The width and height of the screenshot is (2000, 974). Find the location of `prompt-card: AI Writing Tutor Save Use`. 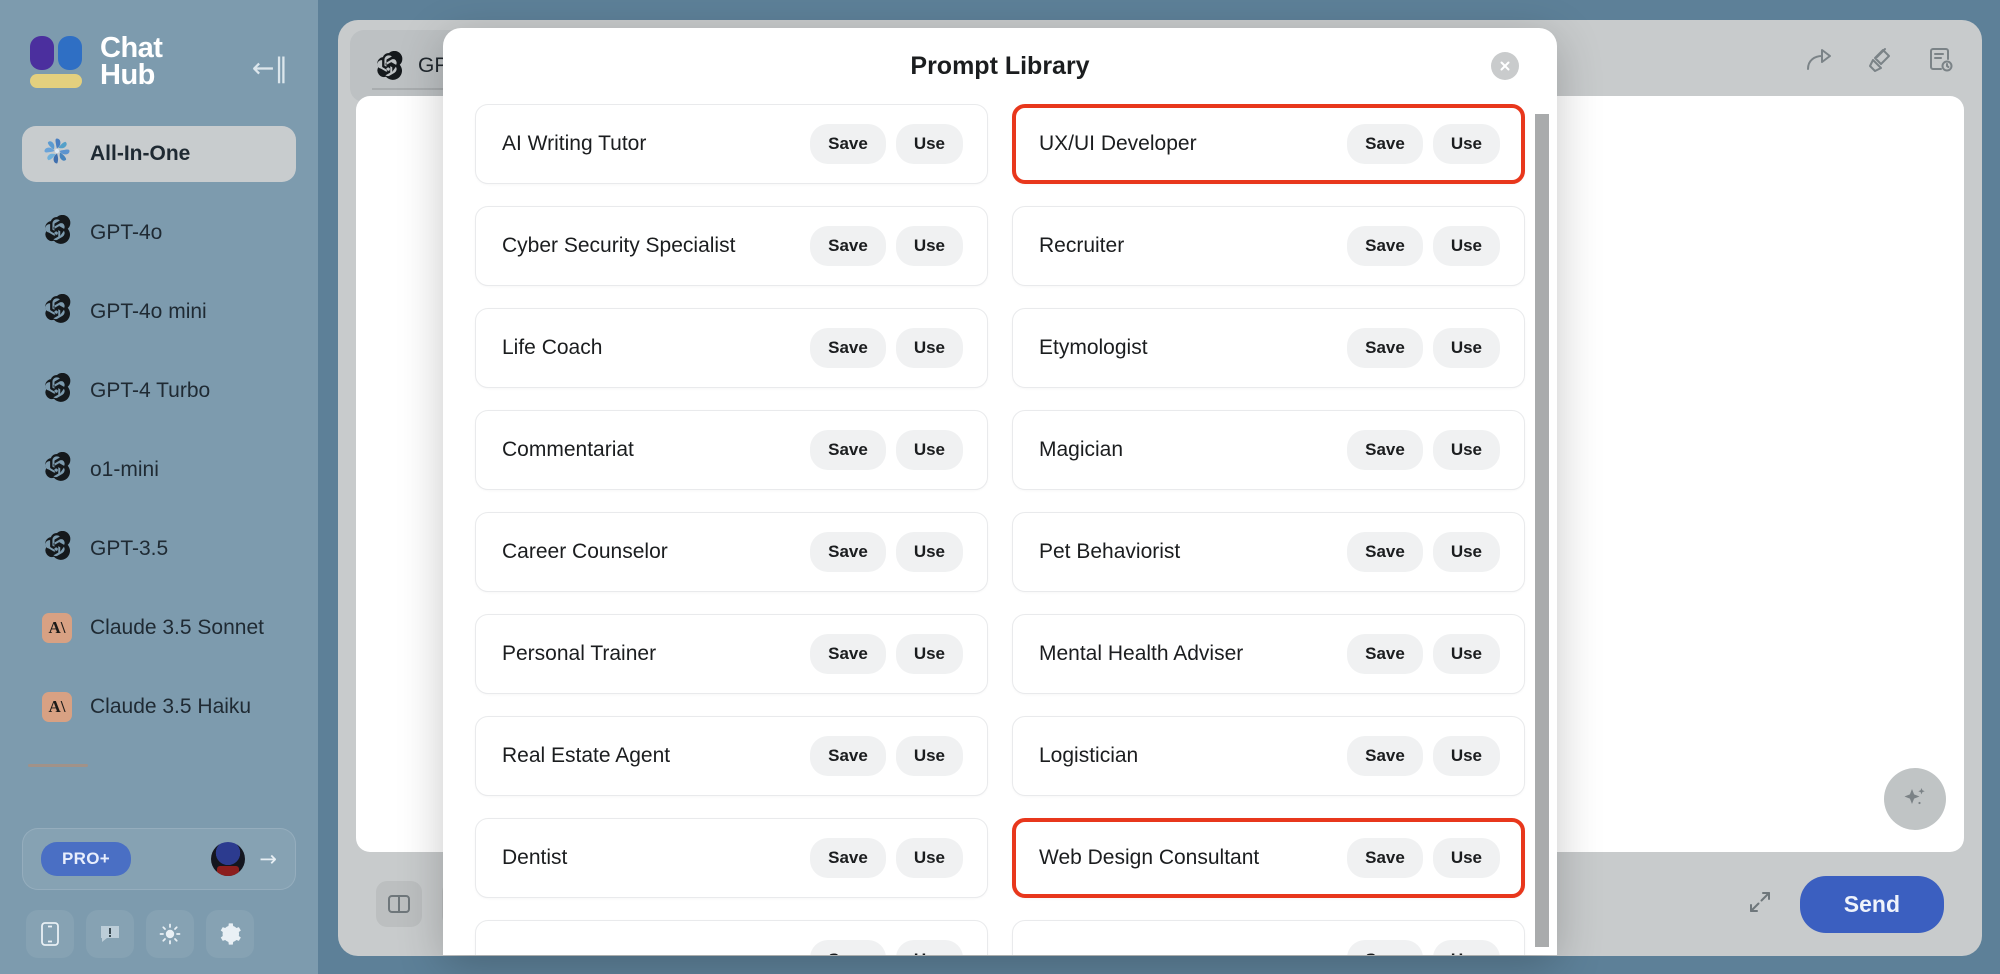

prompt-card: AI Writing Tutor Save Use is located at coordinates (731, 144).